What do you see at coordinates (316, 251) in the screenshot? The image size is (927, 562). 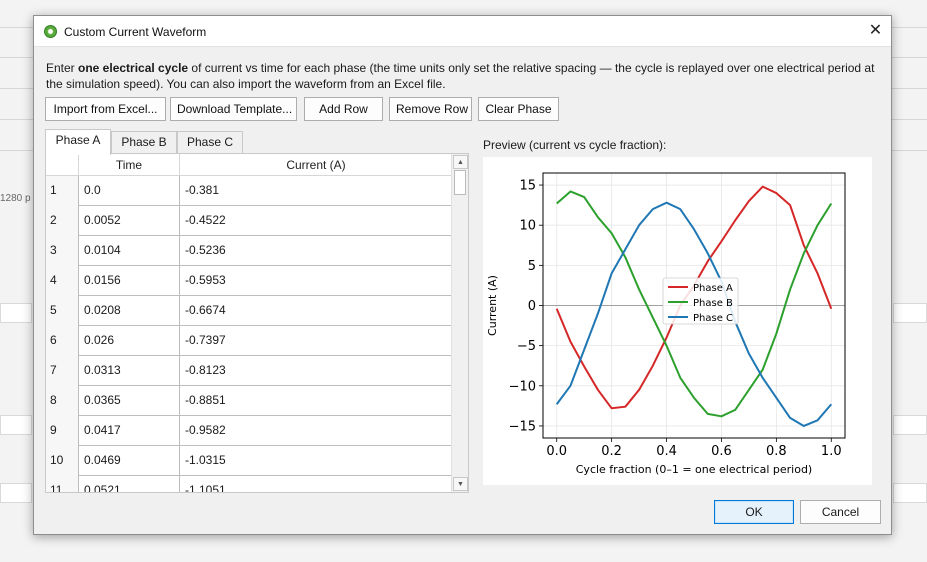 I see `current-cell: -0.5236` at bounding box center [316, 251].